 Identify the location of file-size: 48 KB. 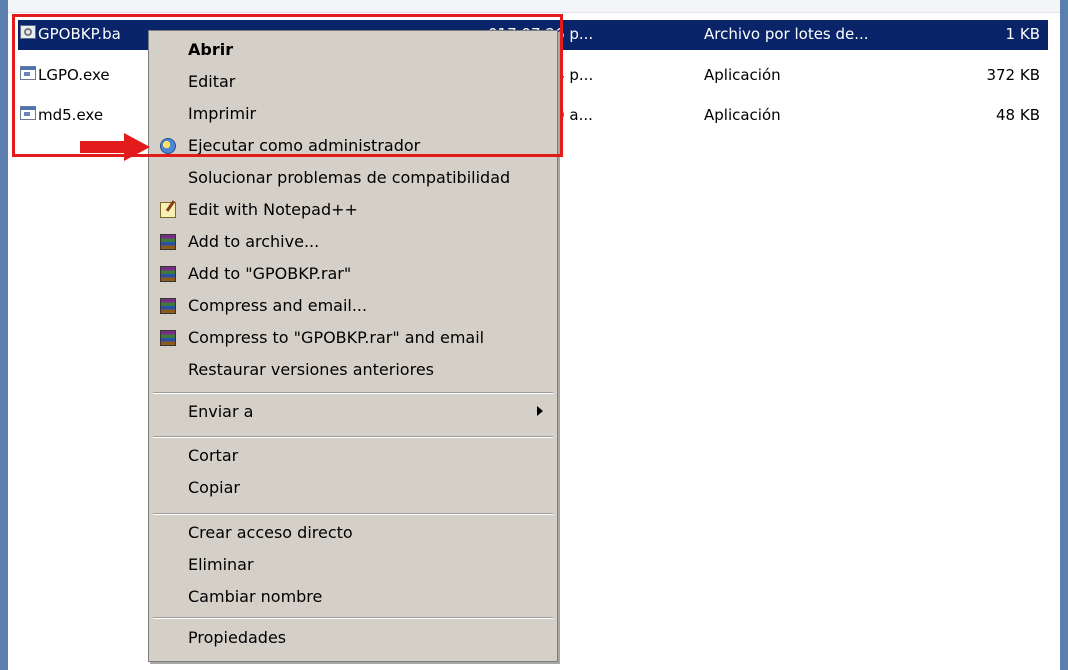
(1018, 115).